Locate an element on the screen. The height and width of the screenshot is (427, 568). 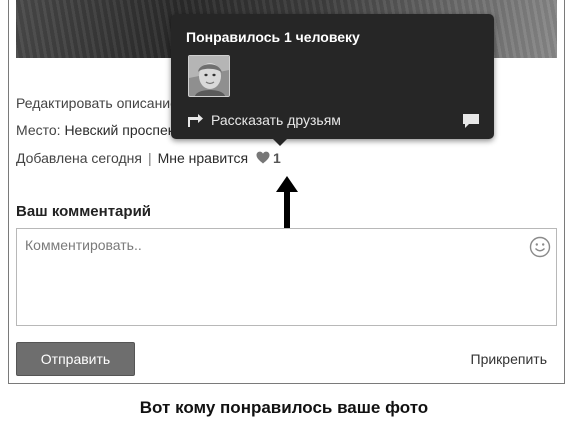
share-with-friends-button: Рассказать друзьям is located at coordinates (264, 120).